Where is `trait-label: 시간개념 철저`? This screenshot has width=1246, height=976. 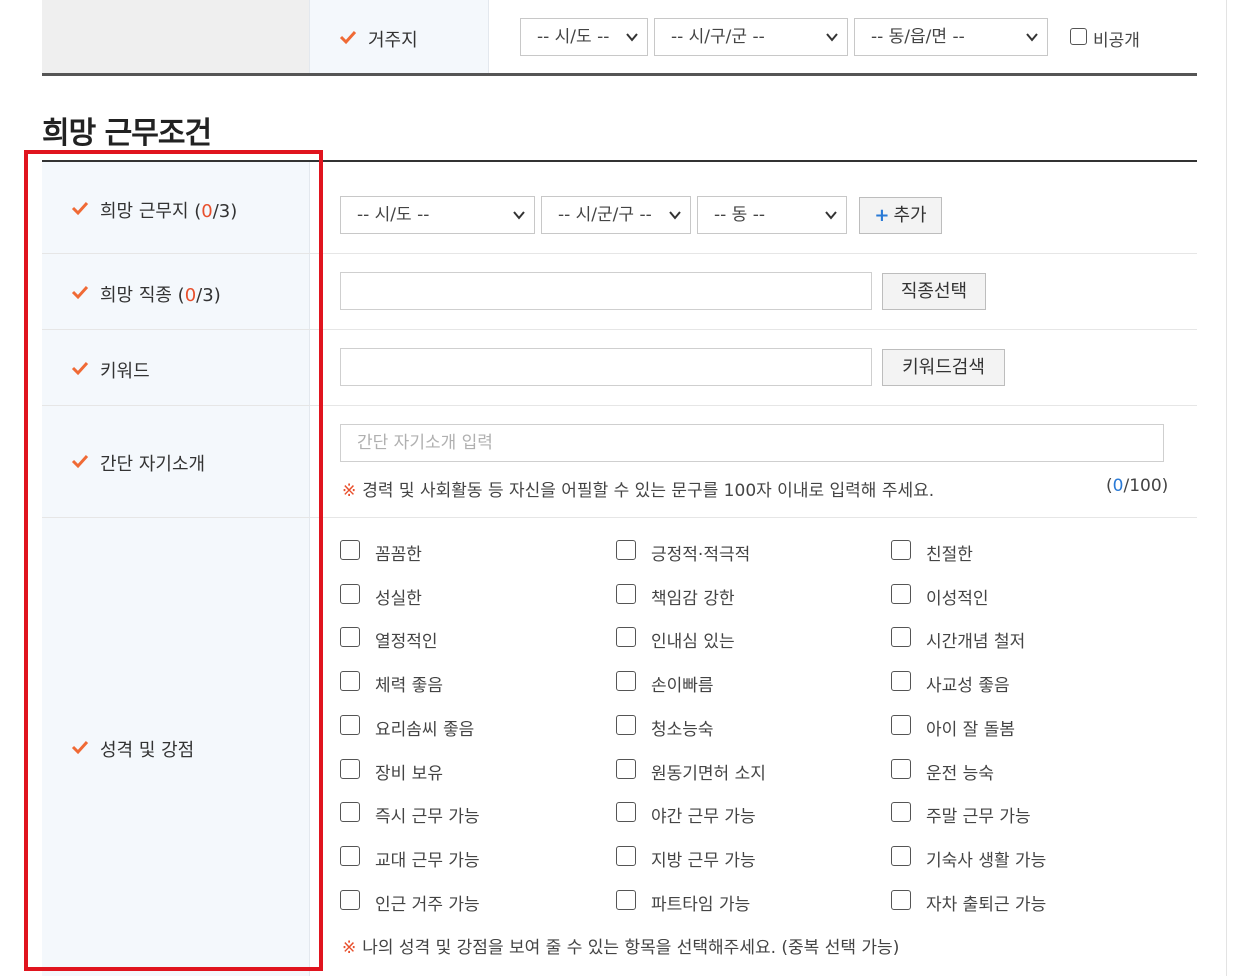
trait-label: 시간개념 철저 is located at coordinates (976, 642).